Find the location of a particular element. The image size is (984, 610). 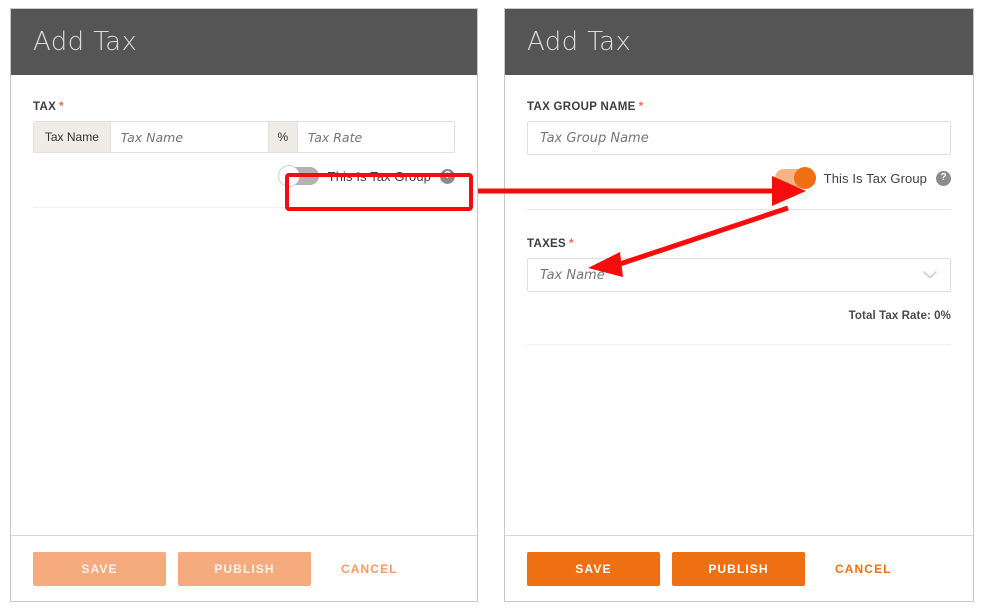

tax-group-name-label: TAX GROUP NAME * is located at coordinates (739, 106).